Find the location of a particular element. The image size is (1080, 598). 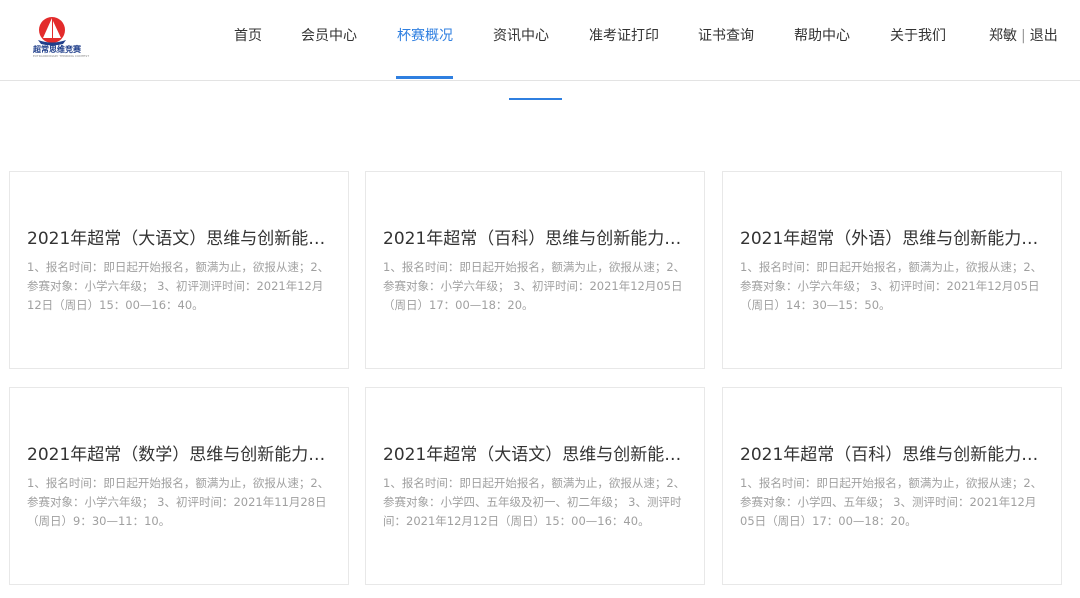

active-tab-indicator is located at coordinates (424, 77).